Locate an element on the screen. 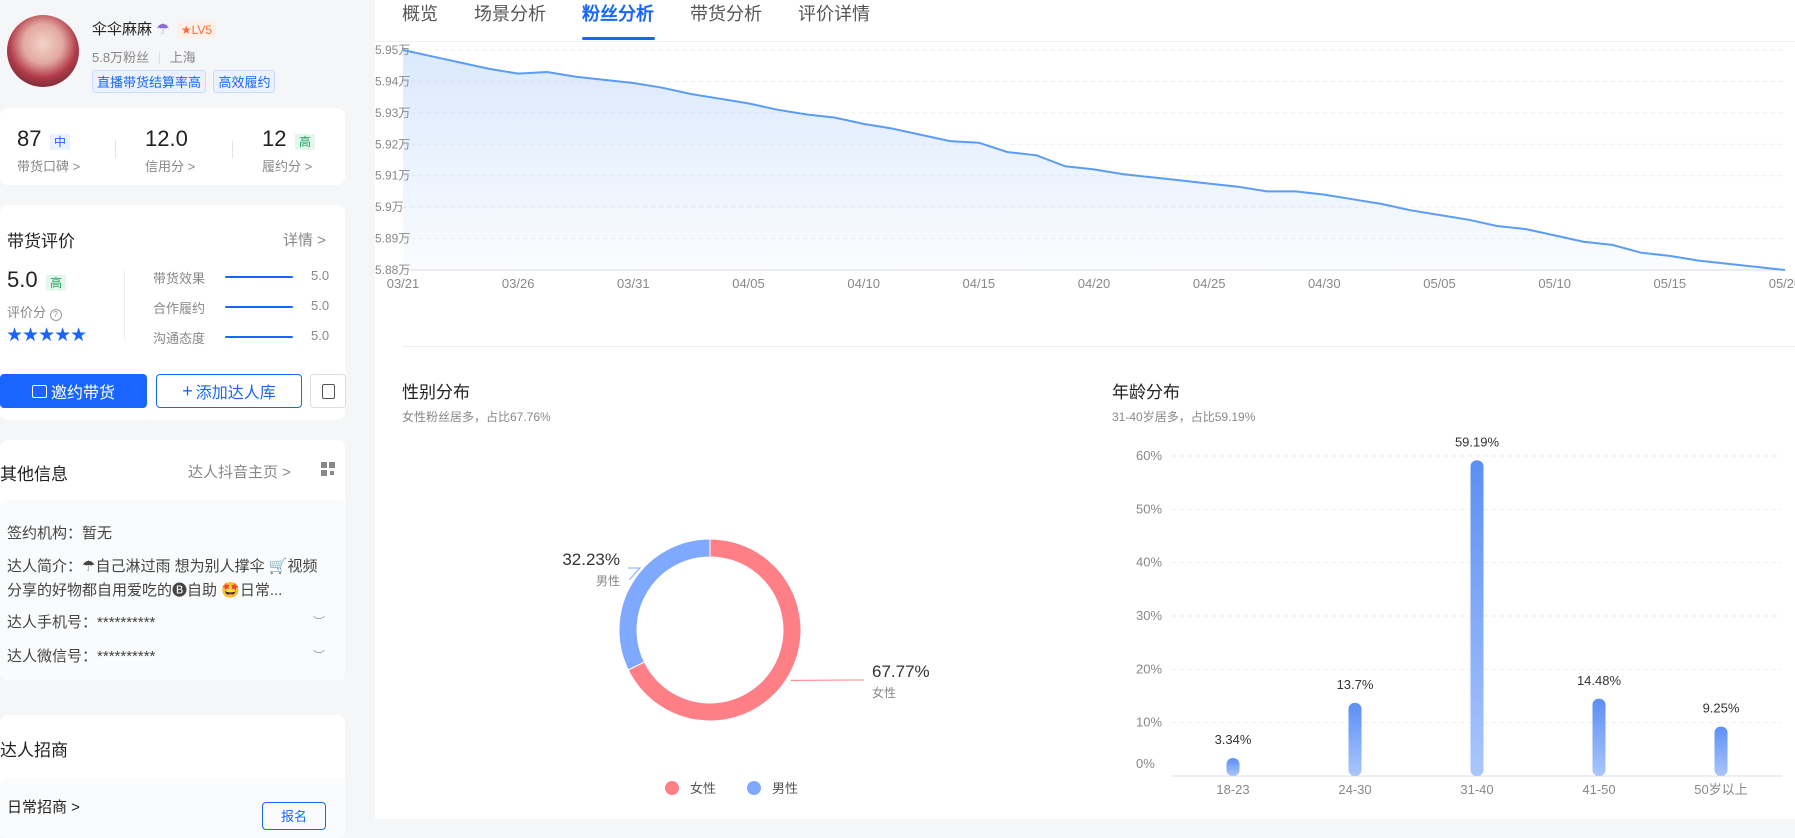 This screenshot has width=1795, height=838. wechat-label: 达人微信号： is located at coordinates (52, 656).